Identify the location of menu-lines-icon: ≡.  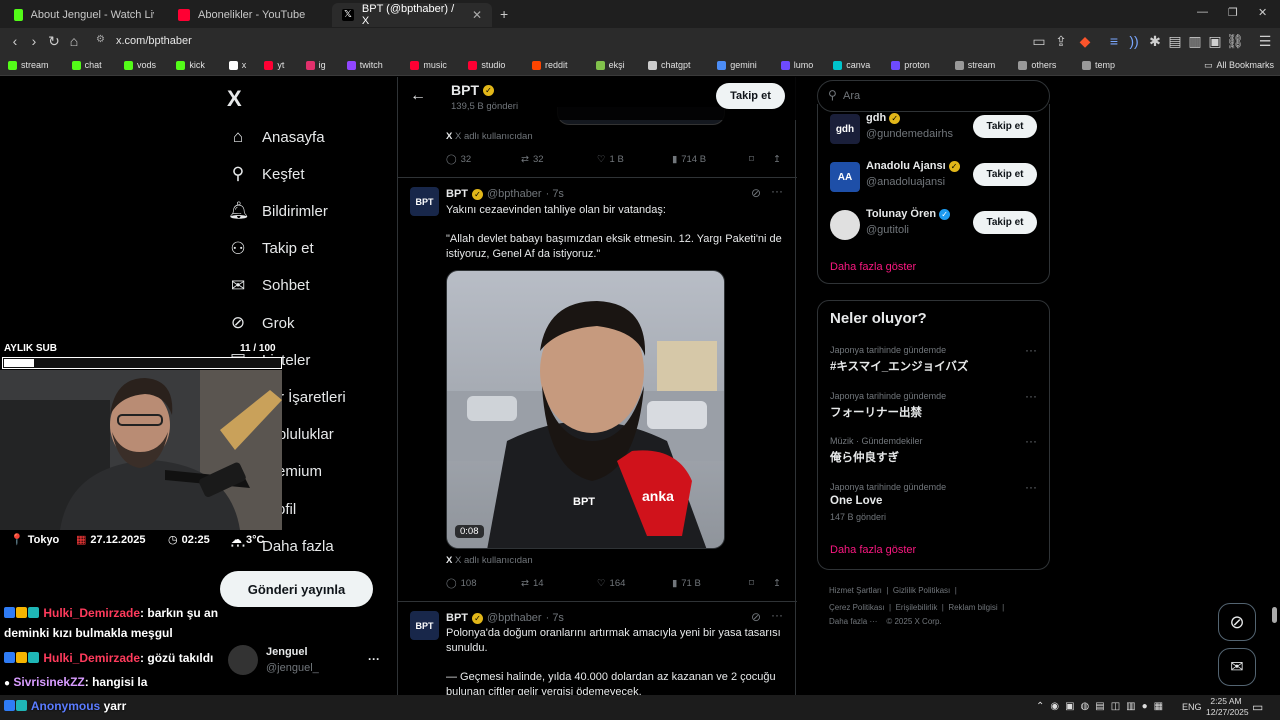
(1114, 41).